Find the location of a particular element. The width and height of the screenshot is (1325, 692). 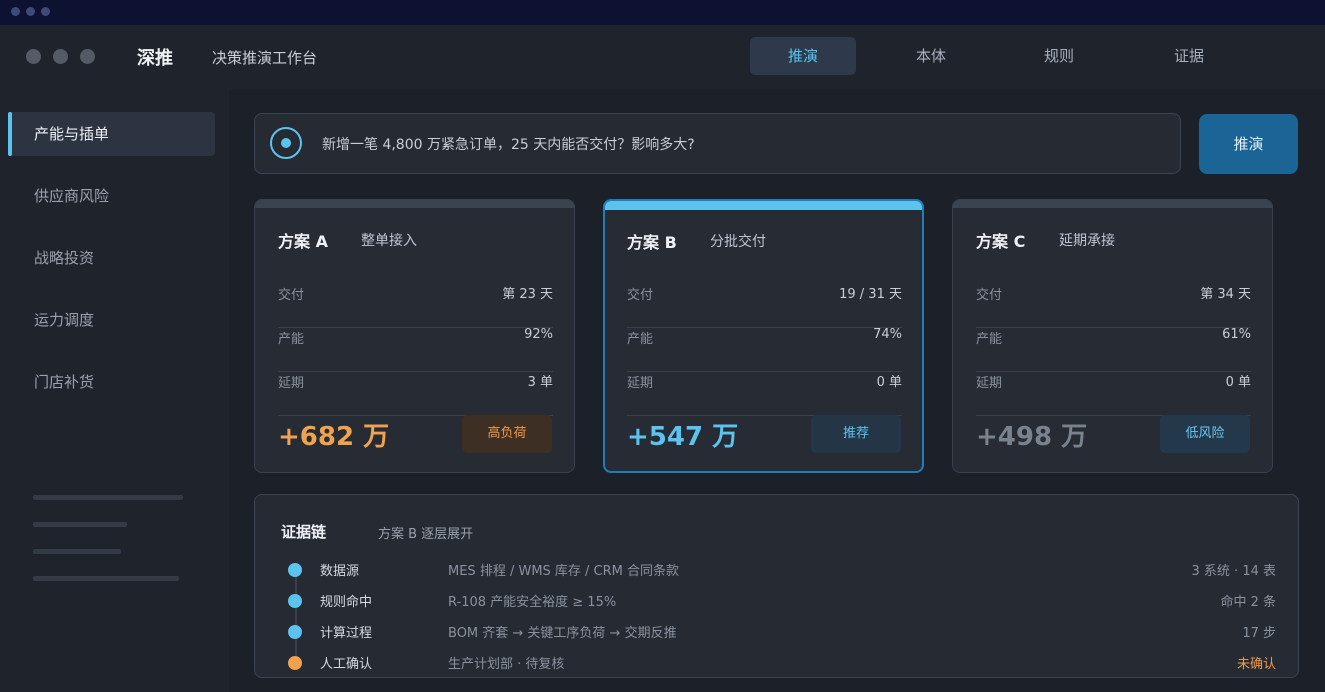

step-name: 人工确认 is located at coordinates (346, 664).